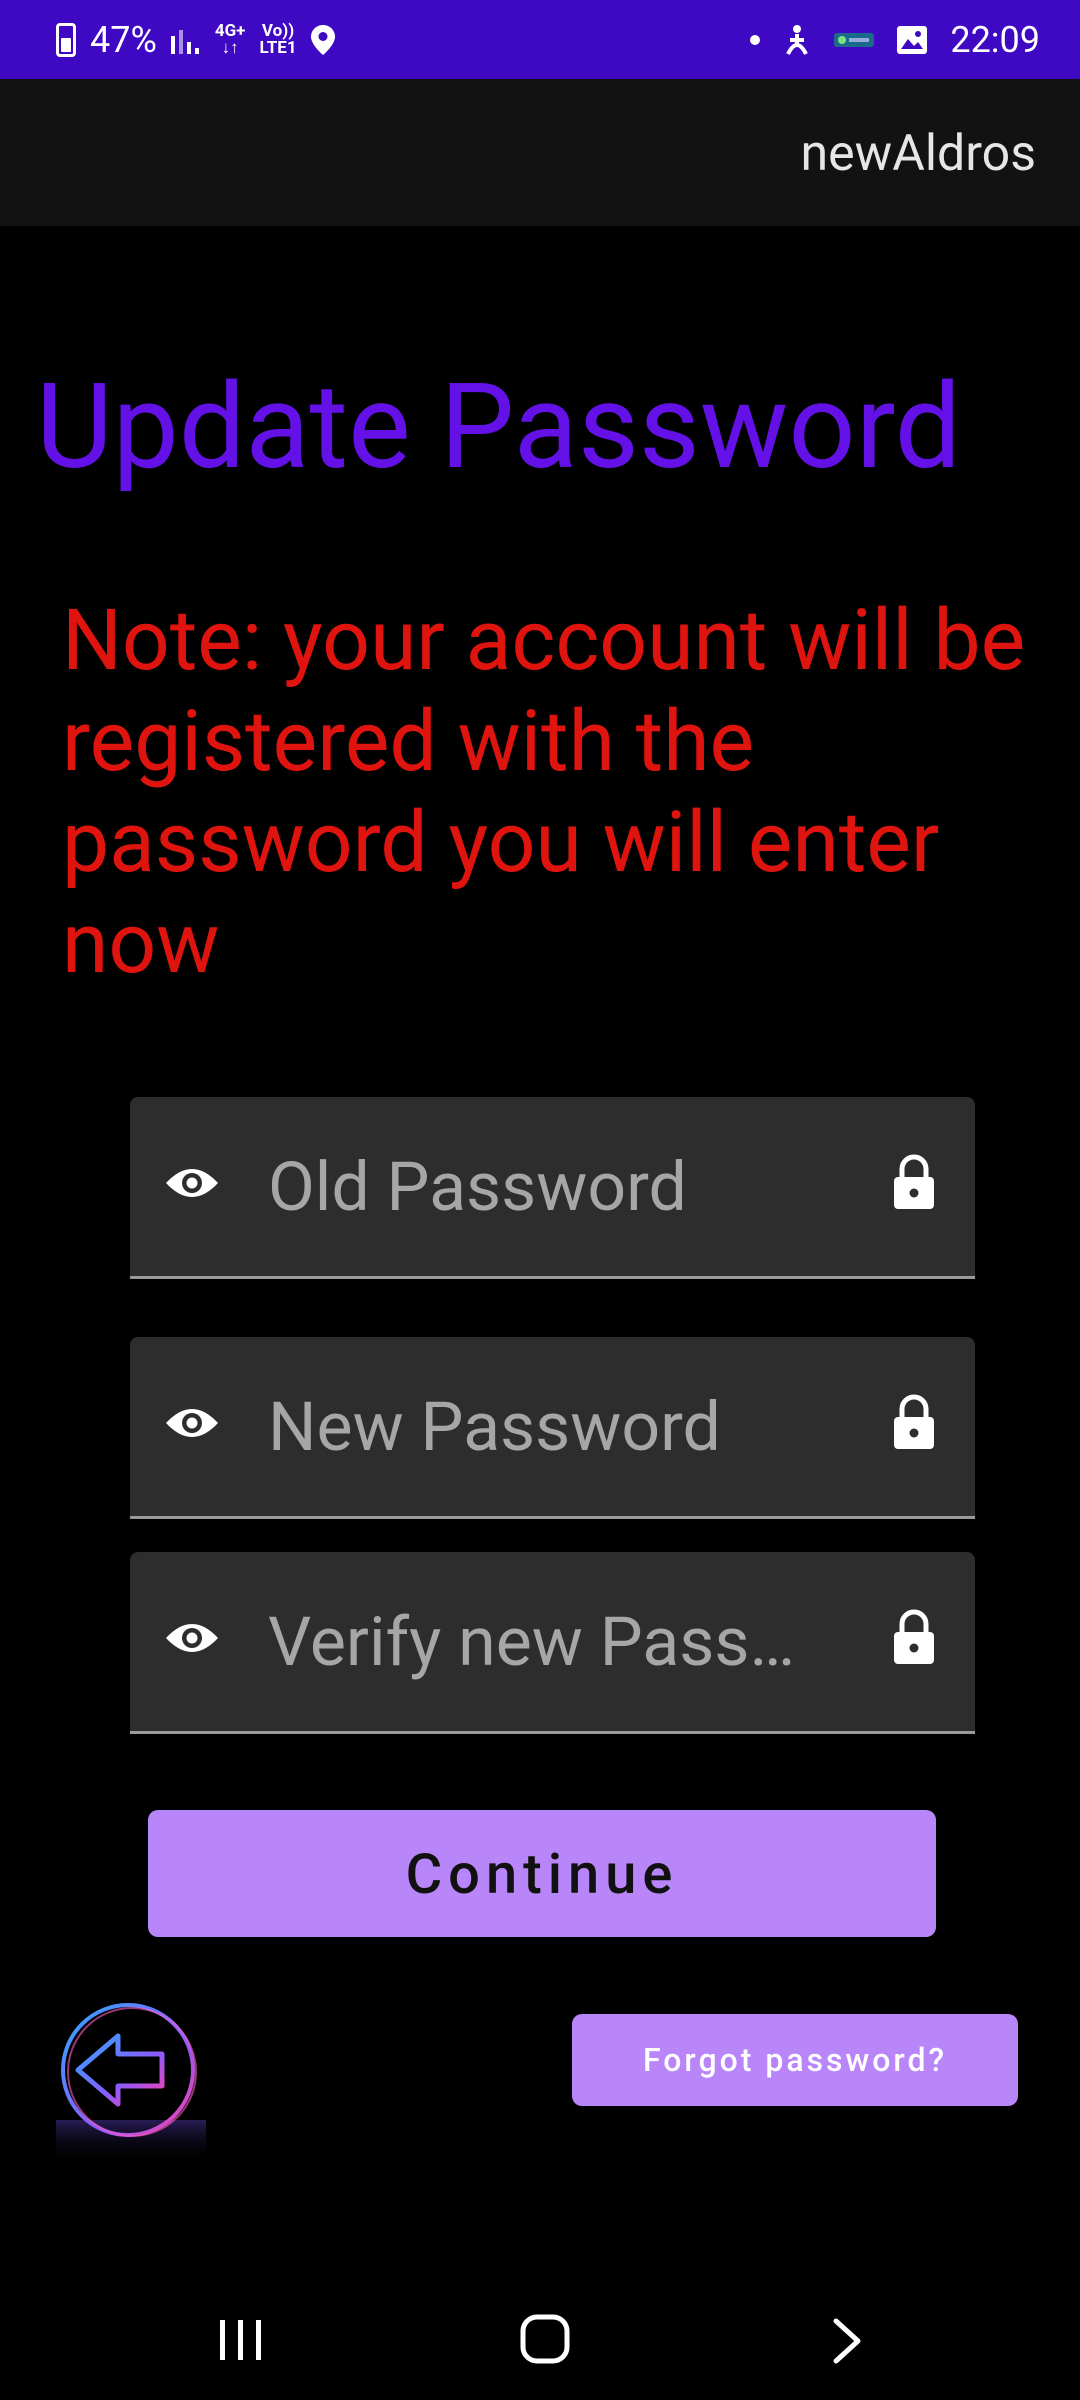 Image resolution: width=1080 pixels, height=2400 pixels. I want to click on page-title: Update Password, so click(499, 427).